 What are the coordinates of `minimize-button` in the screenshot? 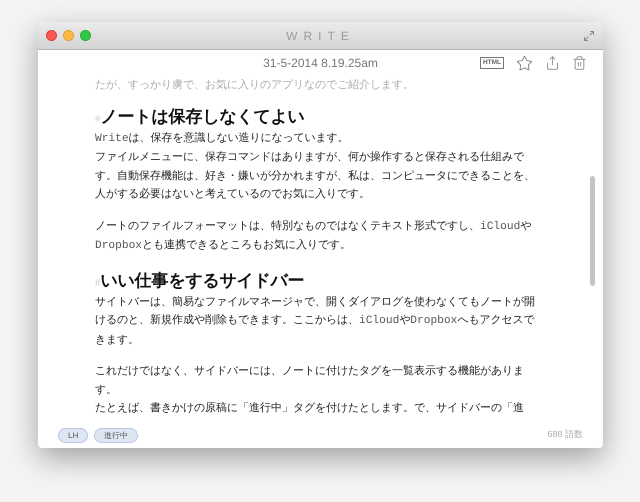 It's located at (68, 35).